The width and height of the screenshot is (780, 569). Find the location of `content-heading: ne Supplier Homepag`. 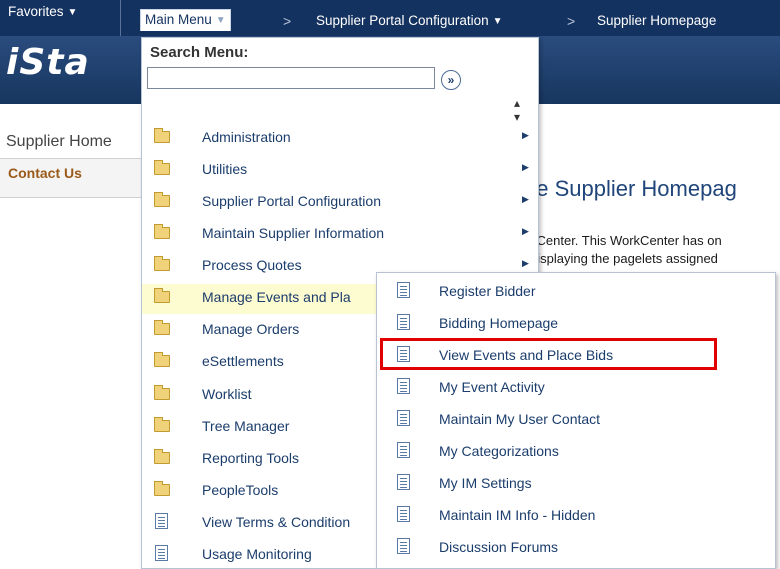

content-heading: ne Supplier Homepag is located at coordinates (630, 188).